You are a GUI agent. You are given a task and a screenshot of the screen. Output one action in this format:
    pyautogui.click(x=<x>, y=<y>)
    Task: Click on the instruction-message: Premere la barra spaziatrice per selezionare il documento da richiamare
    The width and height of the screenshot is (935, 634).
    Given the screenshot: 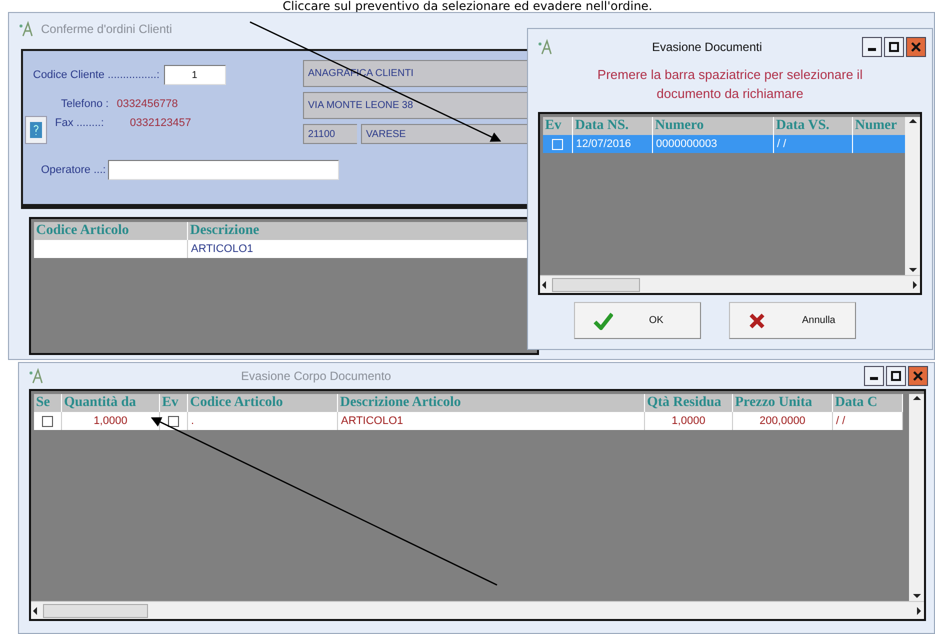 What is the action you would take?
    pyautogui.click(x=730, y=84)
    